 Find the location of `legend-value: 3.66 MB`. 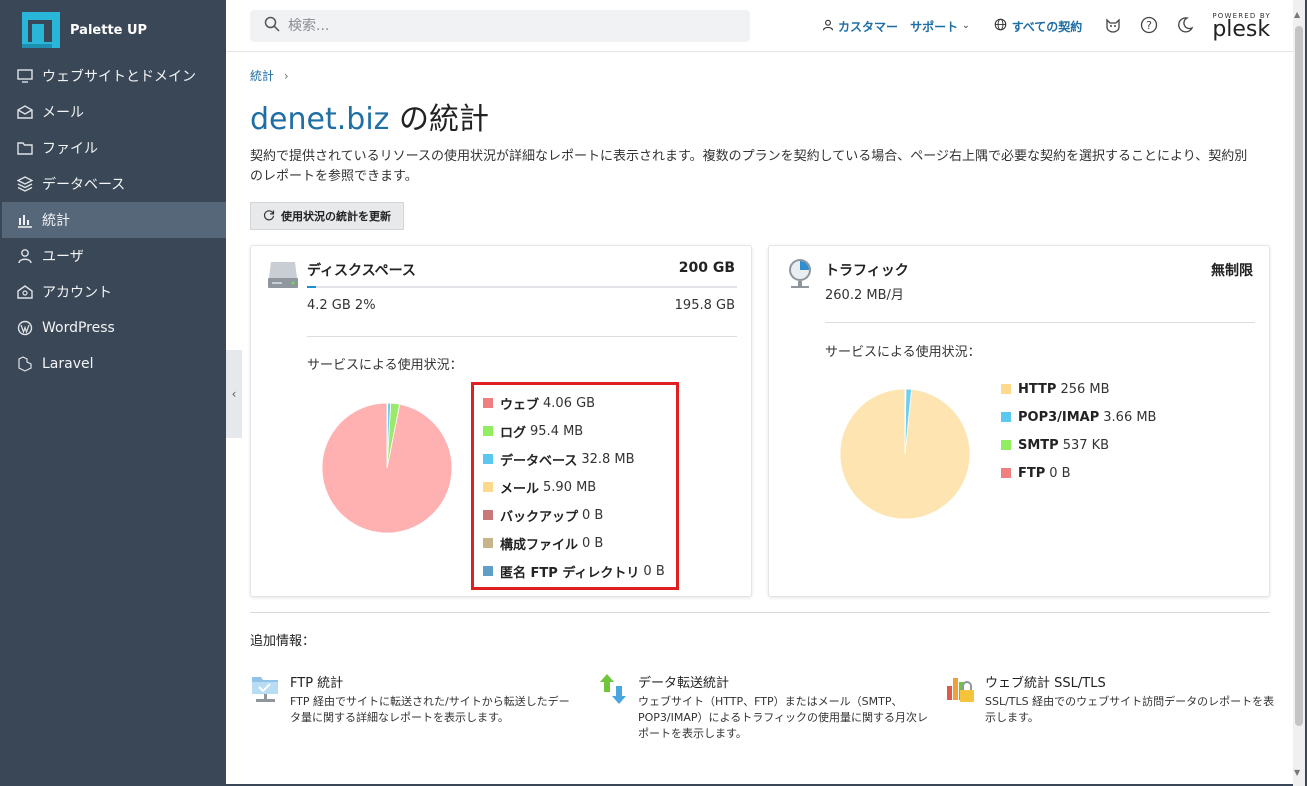

legend-value: 3.66 MB is located at coordinates (1130, 417).